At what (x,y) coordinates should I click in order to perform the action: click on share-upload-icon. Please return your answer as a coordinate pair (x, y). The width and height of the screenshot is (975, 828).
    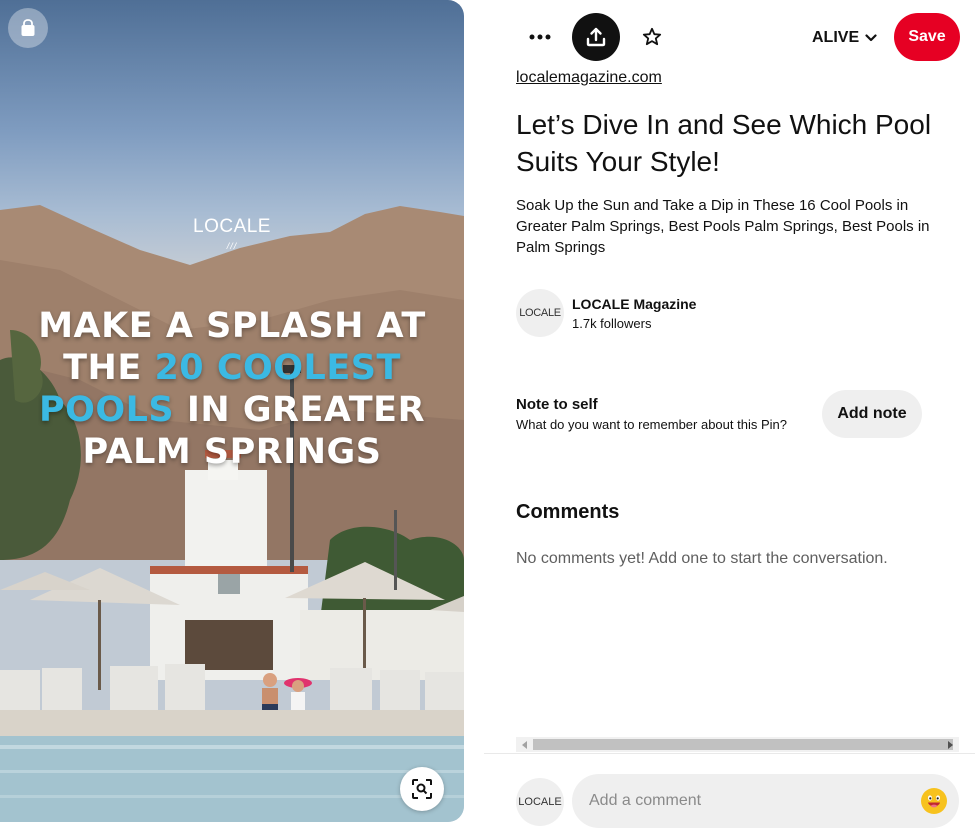
    Looking at the image, I should click on (596, 37).